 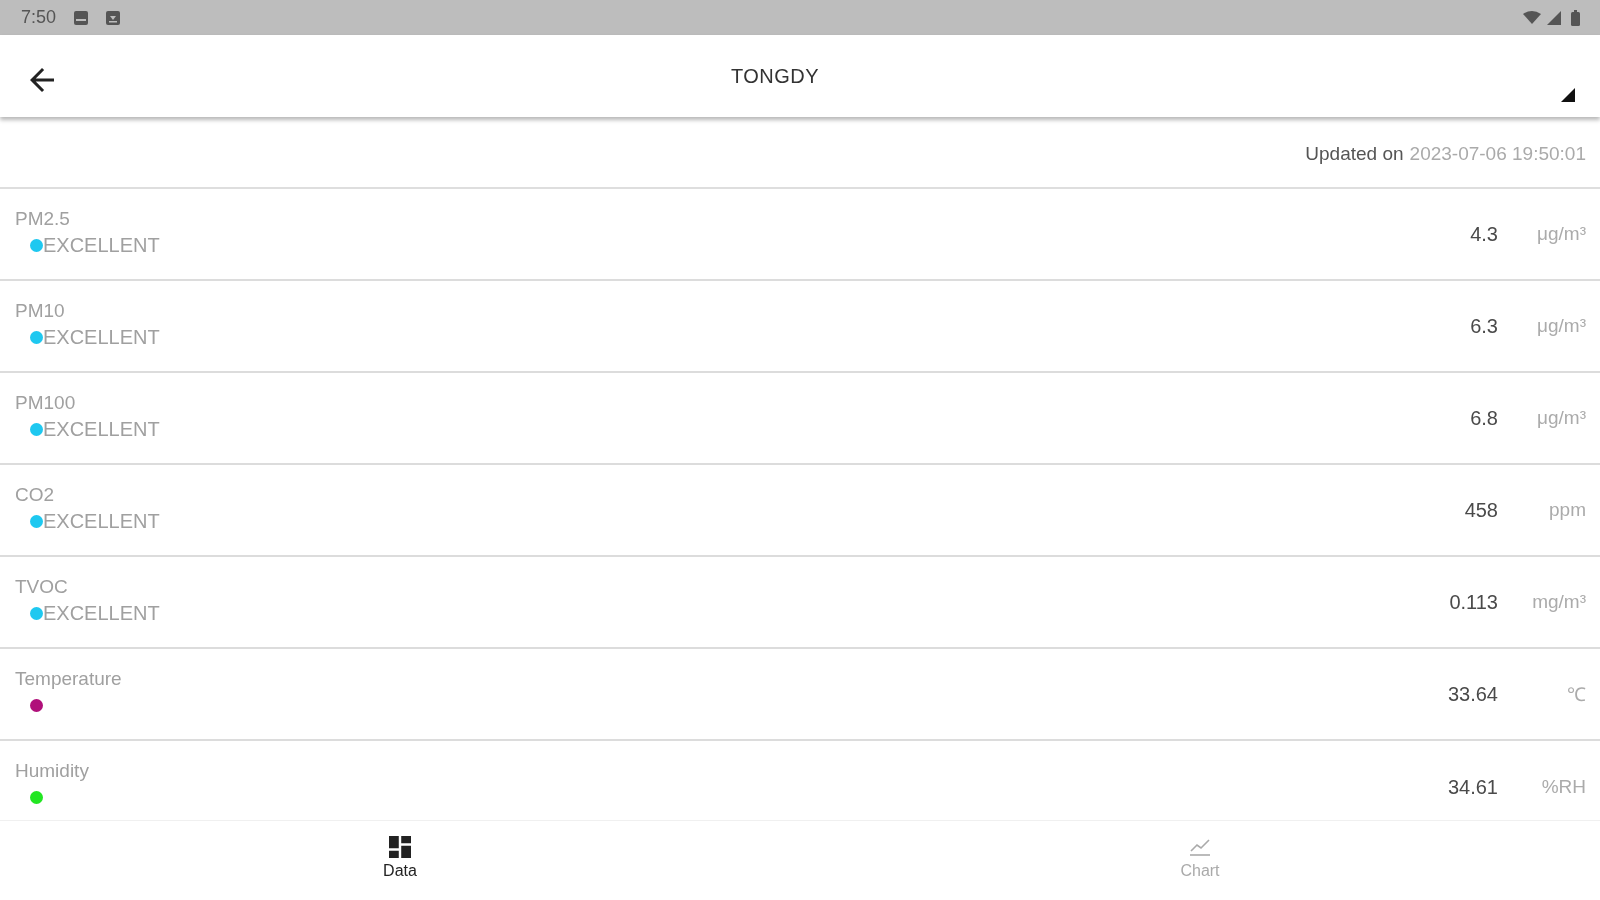 I want to click on corner-triangle-icon, so click(x=1568, y=95).